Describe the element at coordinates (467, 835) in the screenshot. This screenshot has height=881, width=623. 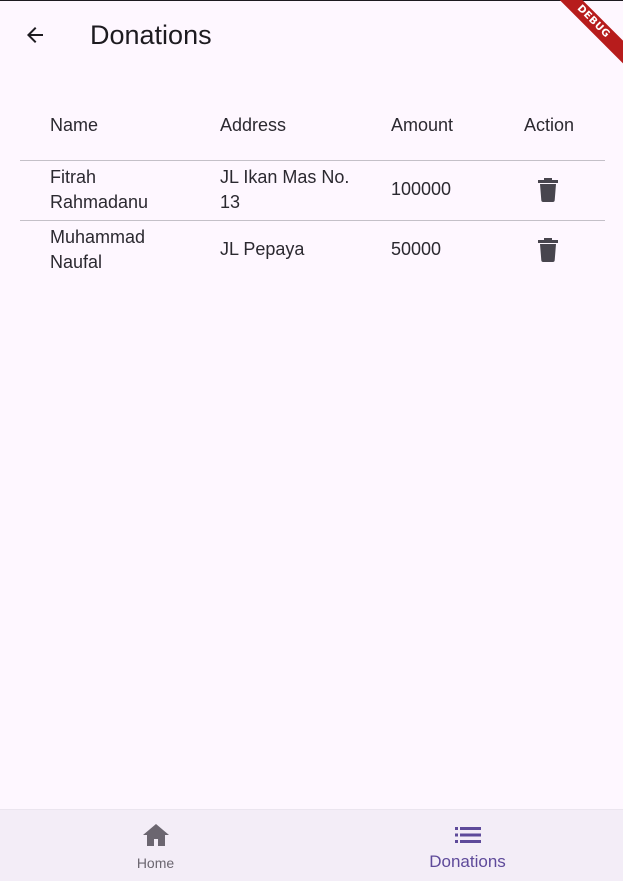
I see `list-icon` at that location.